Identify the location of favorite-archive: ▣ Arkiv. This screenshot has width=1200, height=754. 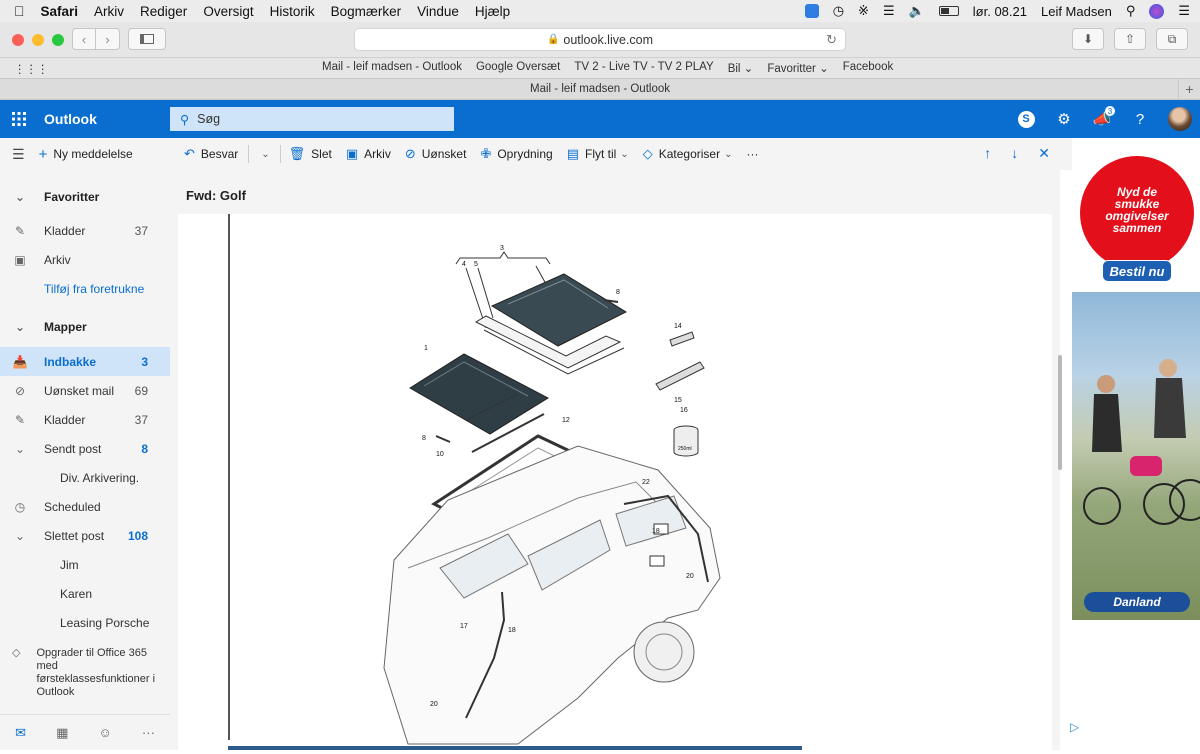
(85, 259).